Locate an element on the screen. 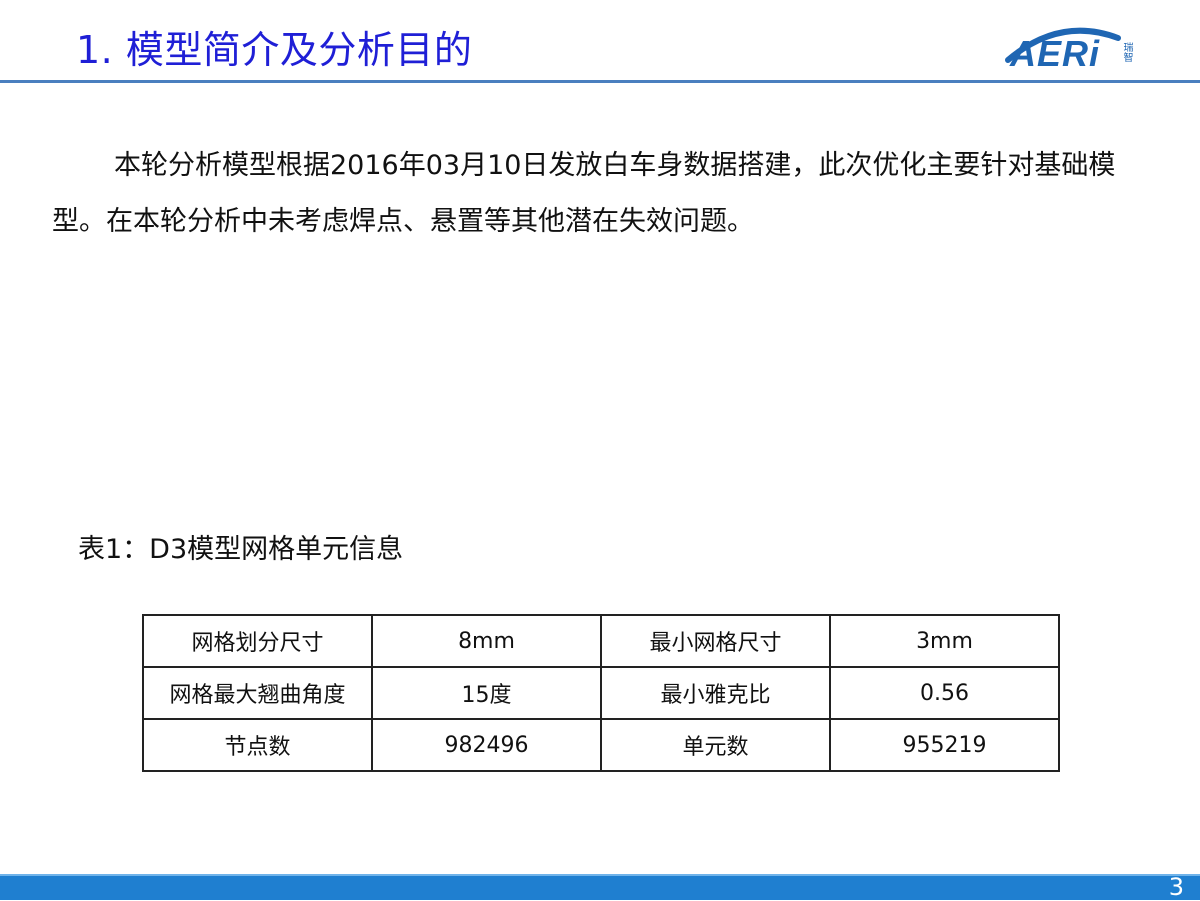 Image resolution: width=1200 pixels, height=901 pixels. company-logo: AERi 瑞智 is located at coordinates (1070, 48).